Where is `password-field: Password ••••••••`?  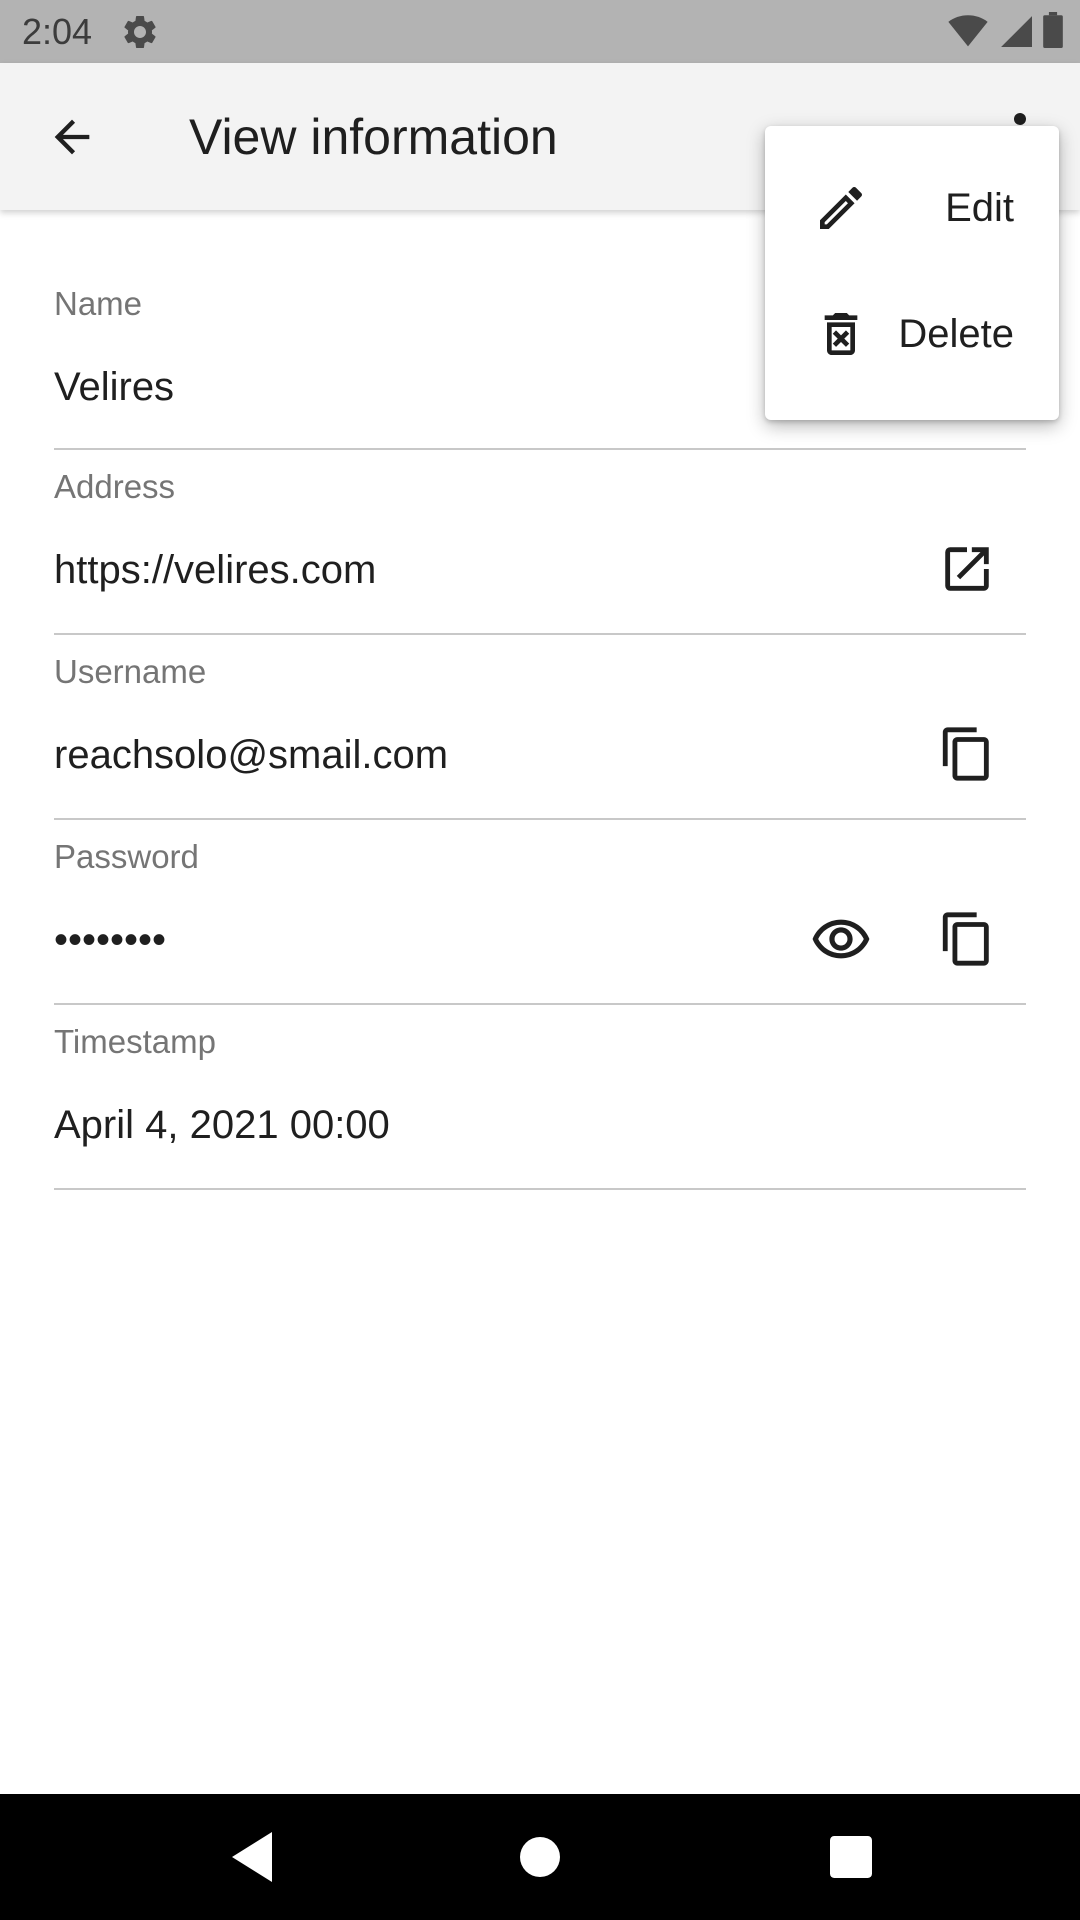 password-field: Password •••••••• is located at coordinates (540, 912).